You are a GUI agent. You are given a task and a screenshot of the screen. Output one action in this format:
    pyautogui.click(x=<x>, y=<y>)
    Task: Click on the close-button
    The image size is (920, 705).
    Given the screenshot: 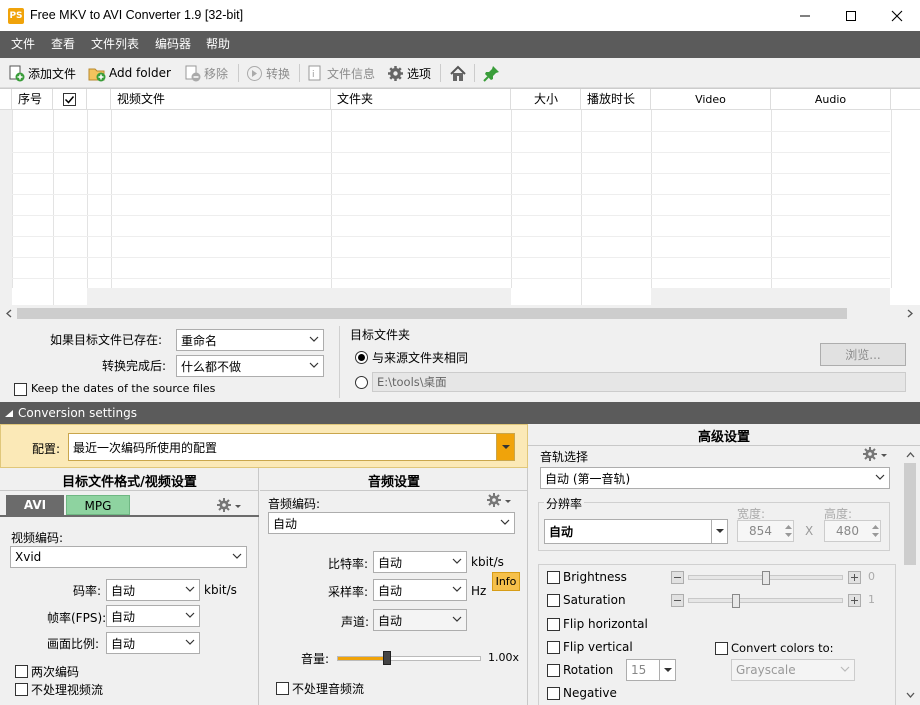 What is the action you would take?
    pyautogui.click(x=897, y=15)
    